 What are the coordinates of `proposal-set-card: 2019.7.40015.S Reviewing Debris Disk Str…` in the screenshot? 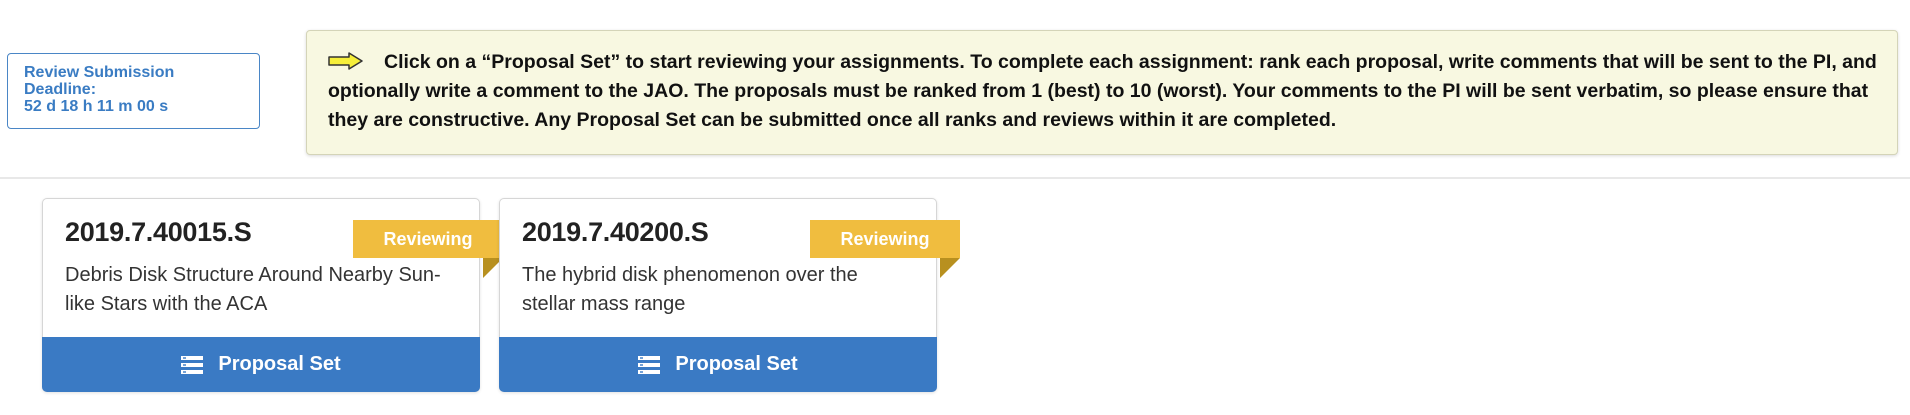 It's located at (272, 295).